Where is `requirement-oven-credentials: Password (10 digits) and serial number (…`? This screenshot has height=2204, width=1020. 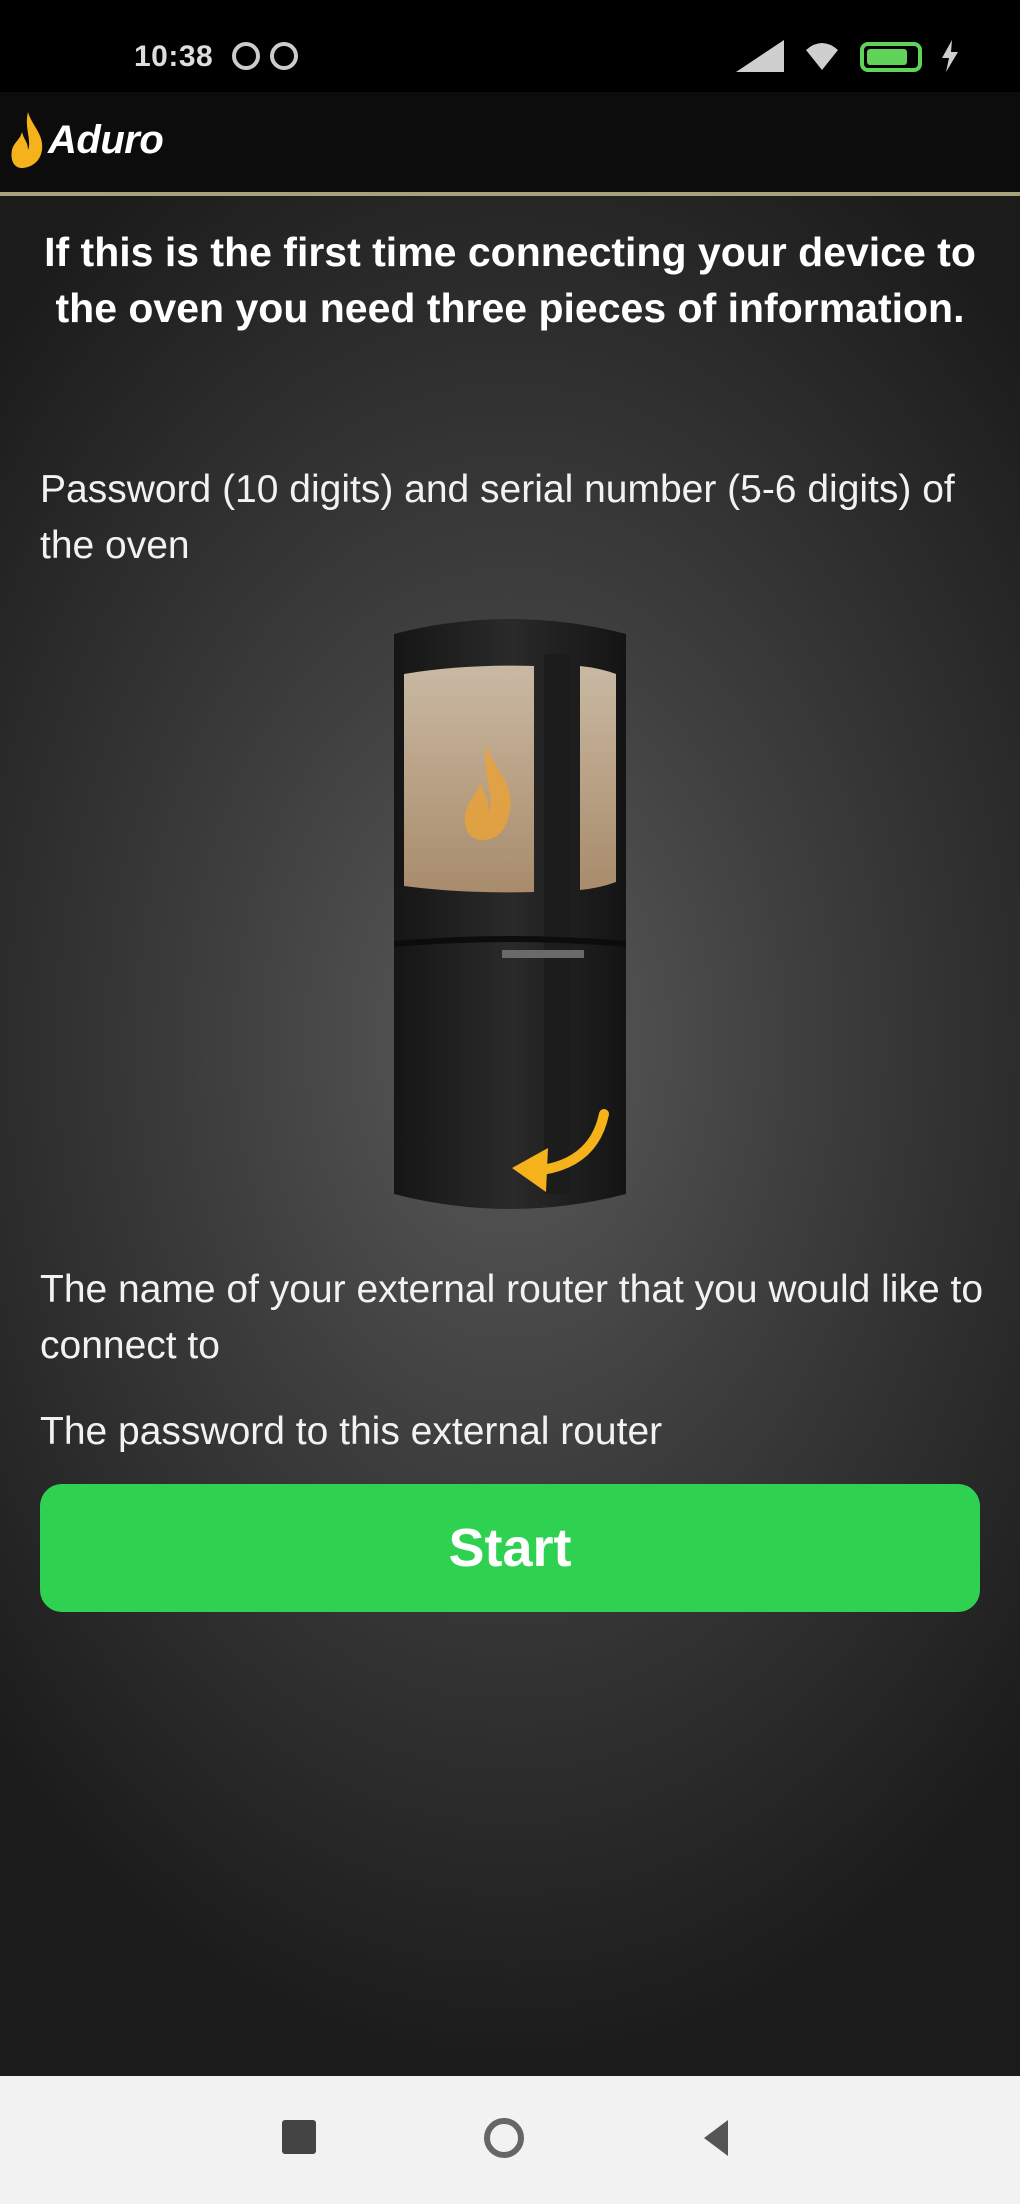 requirement-oven-credentials: Password (10 digits) and serial number (… is located at coordinates (497, 517).